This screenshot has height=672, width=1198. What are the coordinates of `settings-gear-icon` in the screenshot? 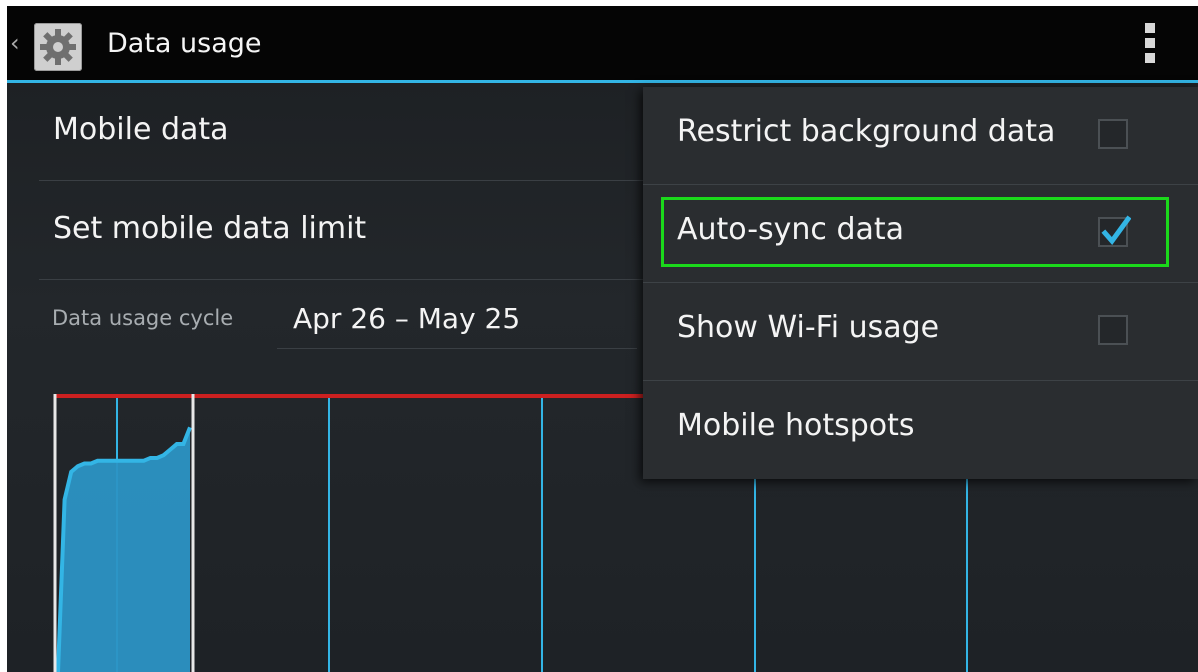 It's located at (58, 47).